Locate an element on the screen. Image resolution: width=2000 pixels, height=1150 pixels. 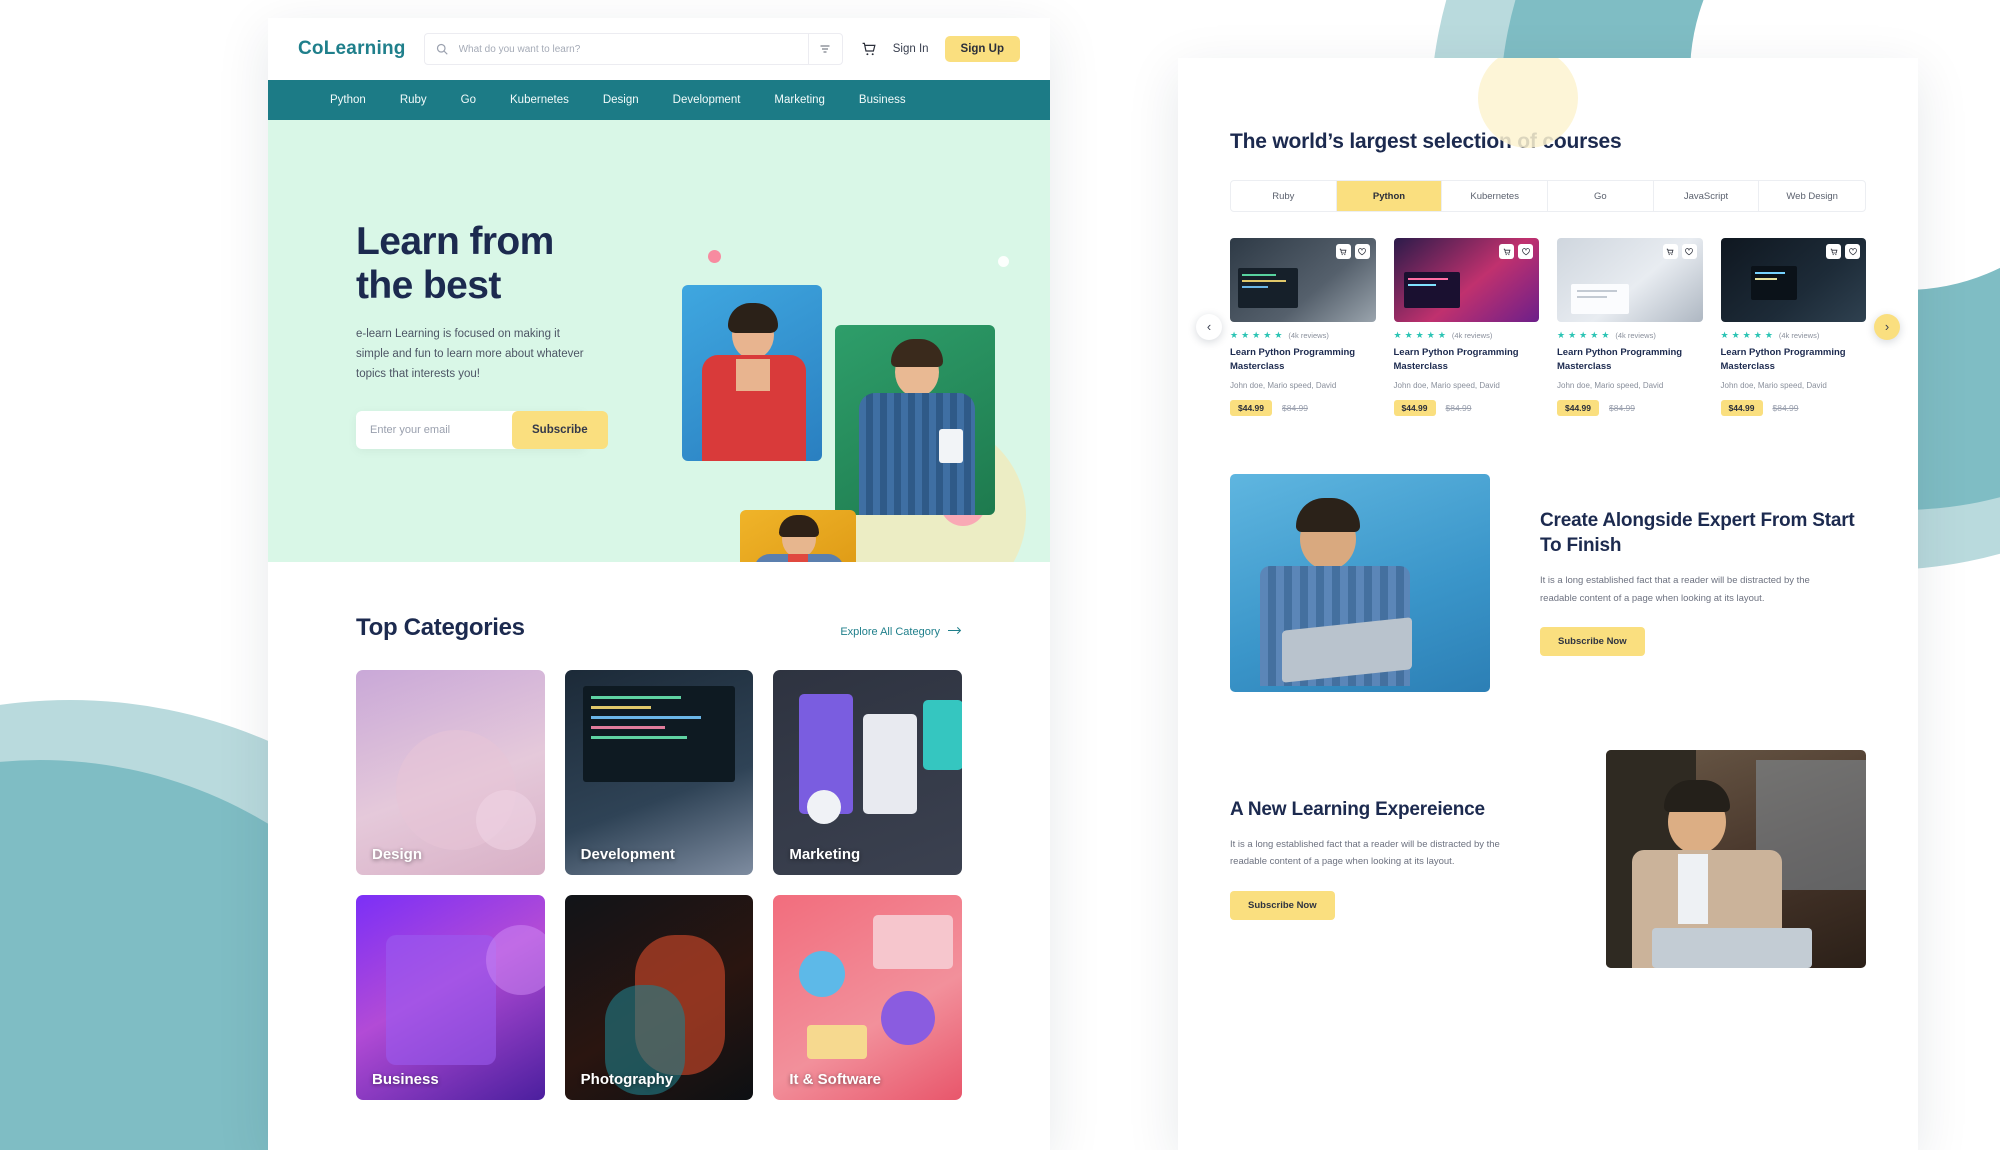
tab-ruby: Ruby is located at coordinates (1284, 196).